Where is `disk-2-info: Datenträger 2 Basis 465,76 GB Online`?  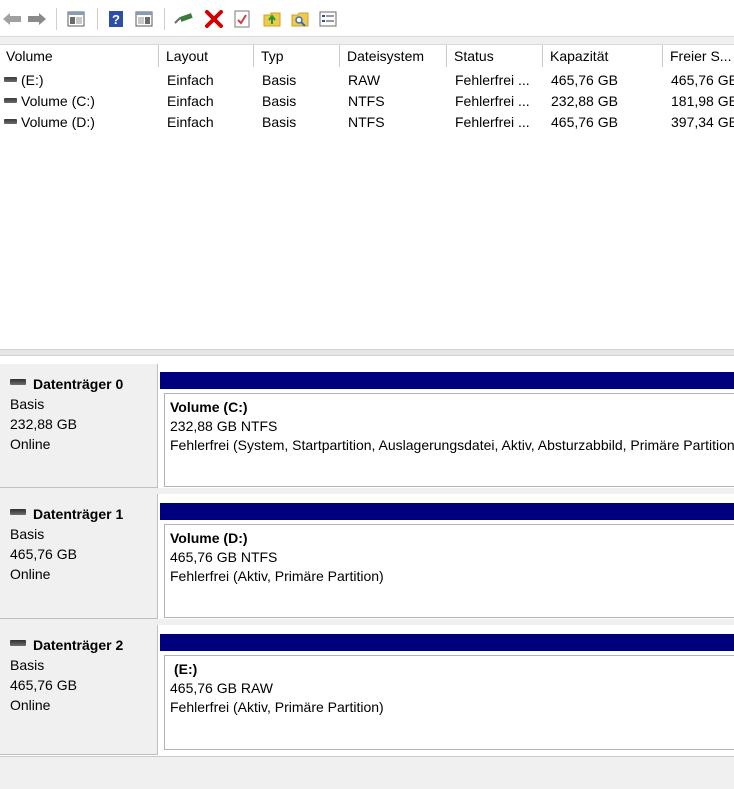 disk-2-info: Datenträger 2 Basis 465,76 GB Online is located at coordinates (79, 690).